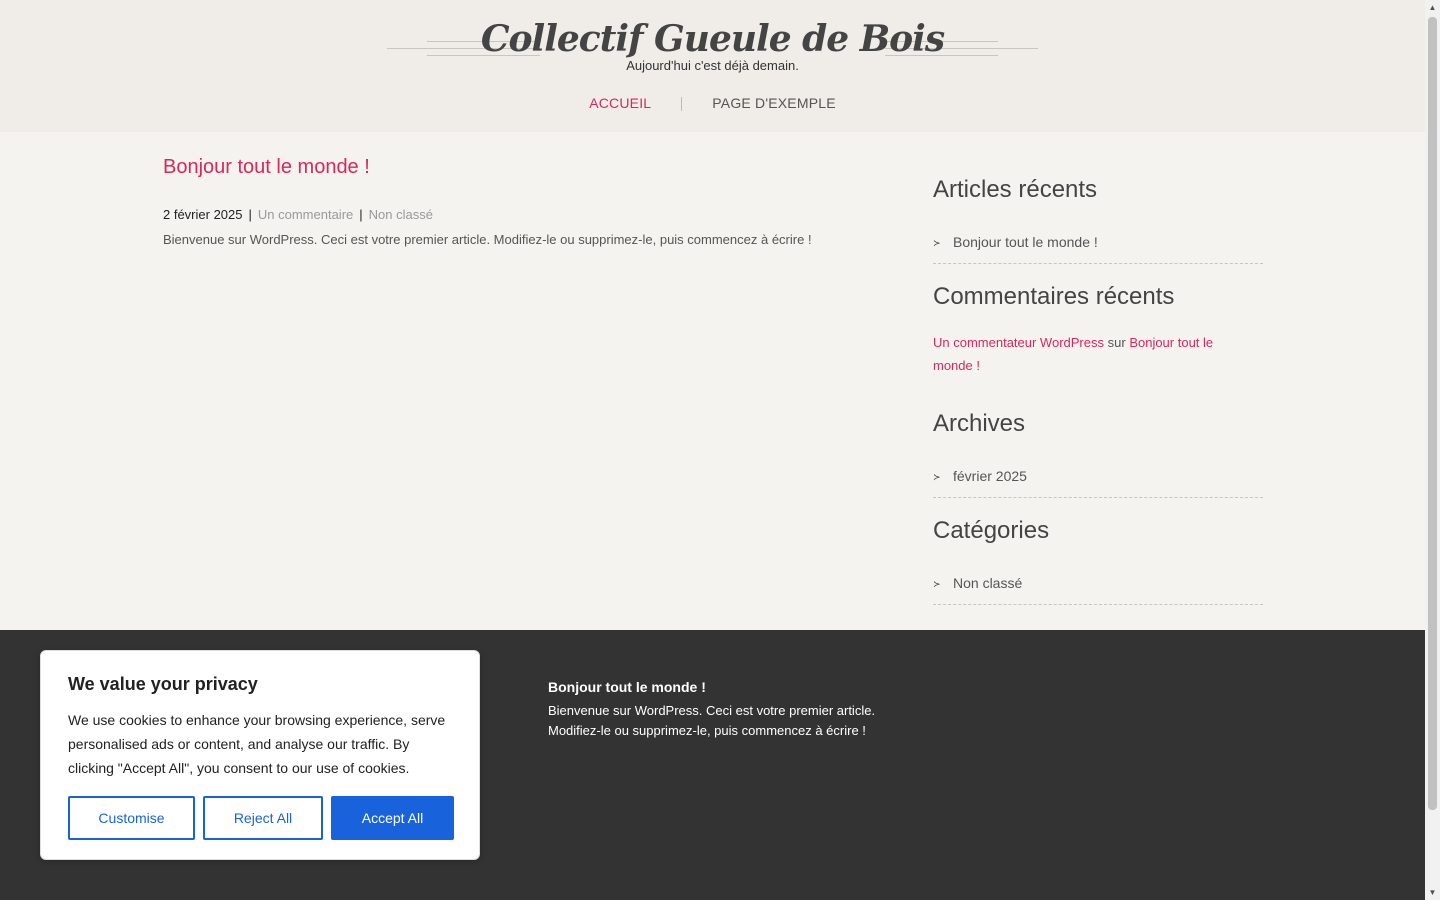 Image resolution: width=1440 pixels, height=900 pixels. What do you see at coordinates (1015, 189) in the screenshot?
I see `widget-title-recent-posts: Articles récents` at bounding box center [1015, 189].